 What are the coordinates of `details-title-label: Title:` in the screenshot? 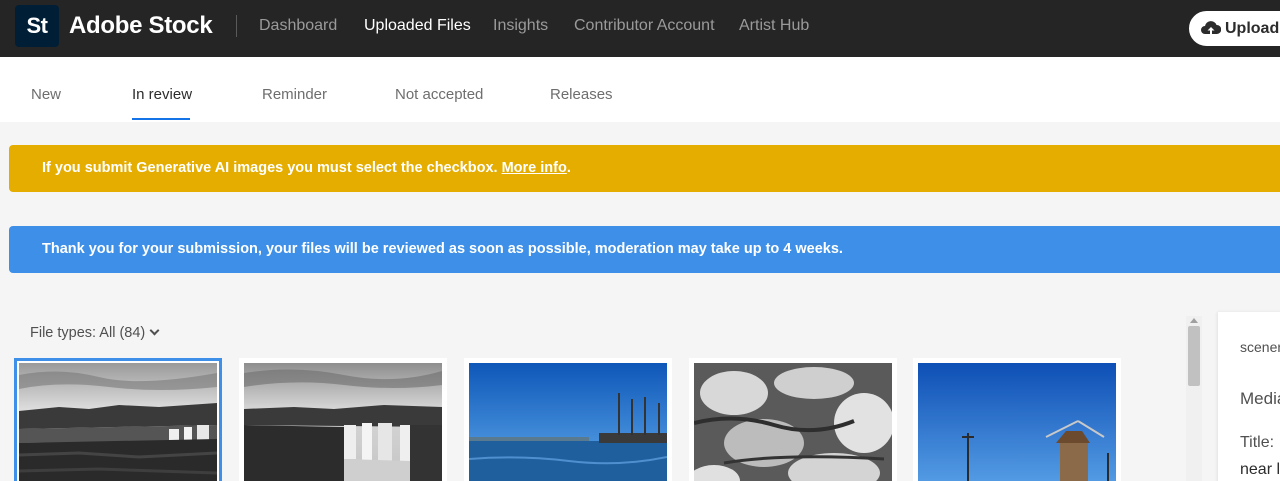 It's located at (1257, 442).